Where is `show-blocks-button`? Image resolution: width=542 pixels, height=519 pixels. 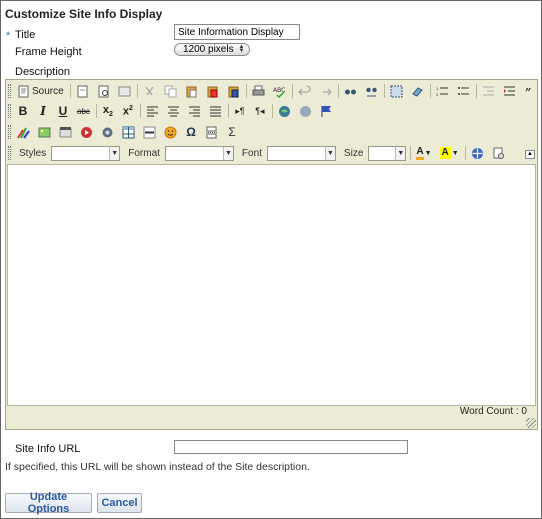 show-blocks-button is located at coordinates (498, 153).